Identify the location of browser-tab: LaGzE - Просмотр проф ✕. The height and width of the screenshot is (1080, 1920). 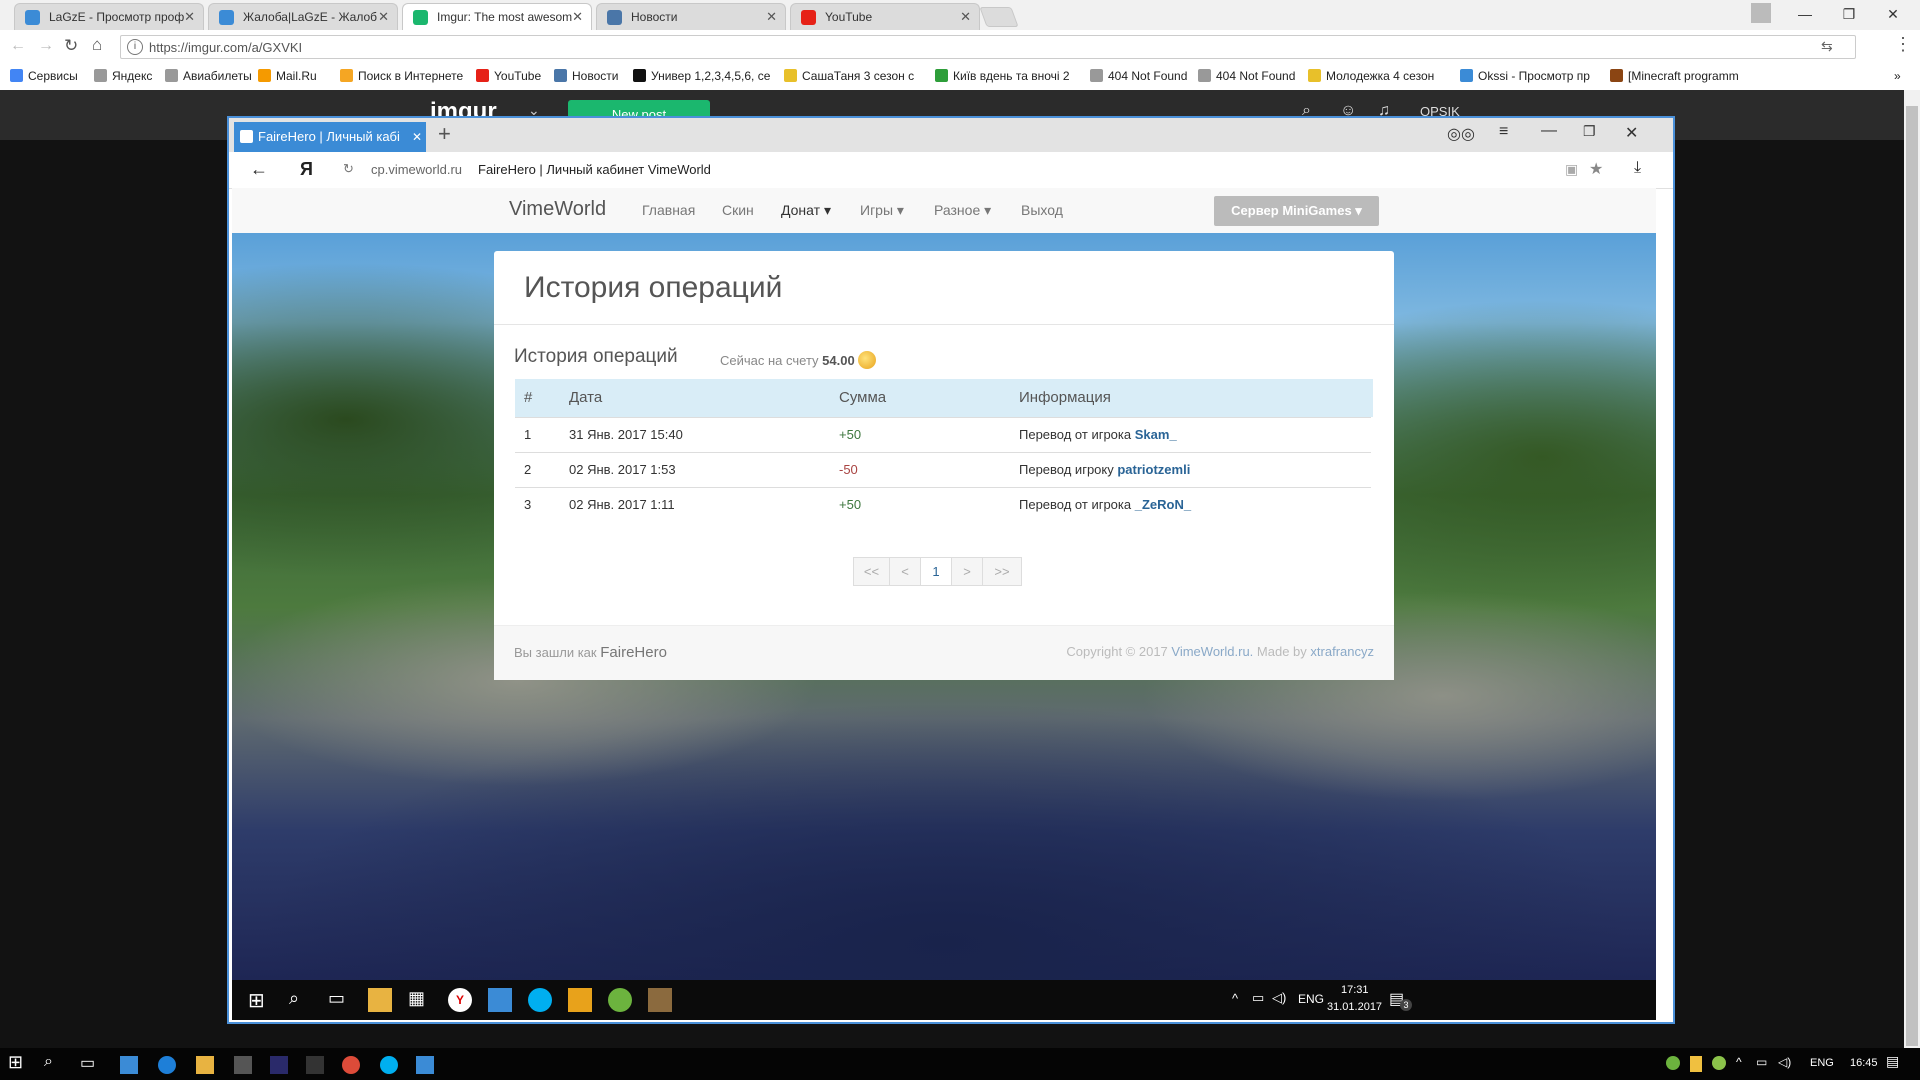
(109, 16).